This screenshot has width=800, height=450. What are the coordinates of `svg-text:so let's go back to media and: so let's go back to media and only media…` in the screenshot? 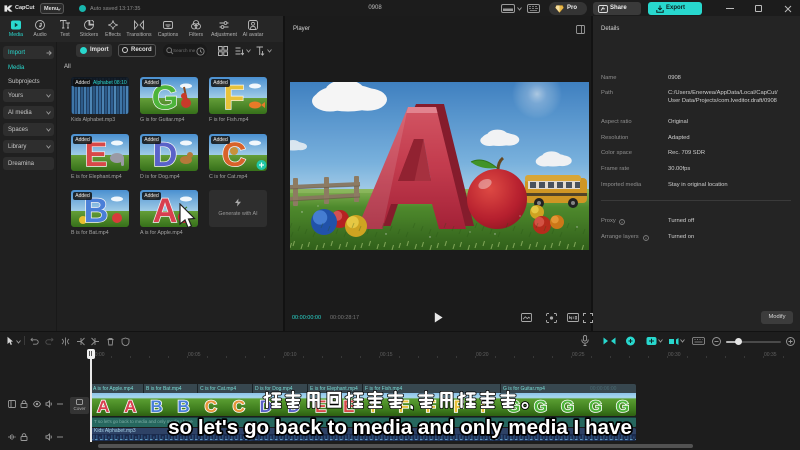 It's located at (400, 427).